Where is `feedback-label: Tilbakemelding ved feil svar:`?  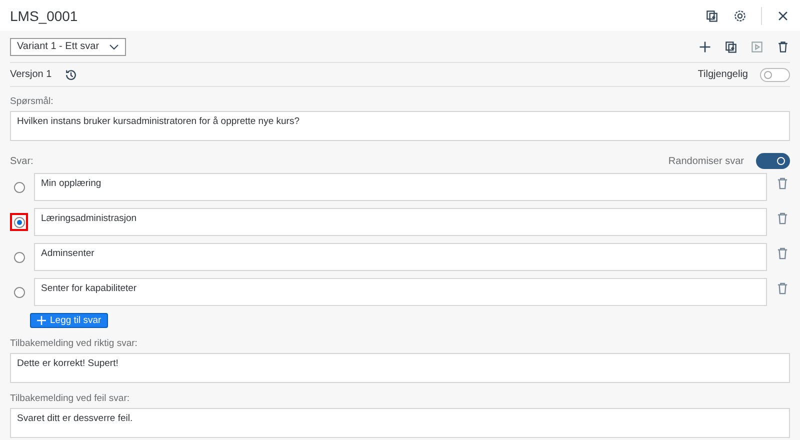
feedback-label: Tilbakemelding ved feil svar: is located at coordinates (70, 398).